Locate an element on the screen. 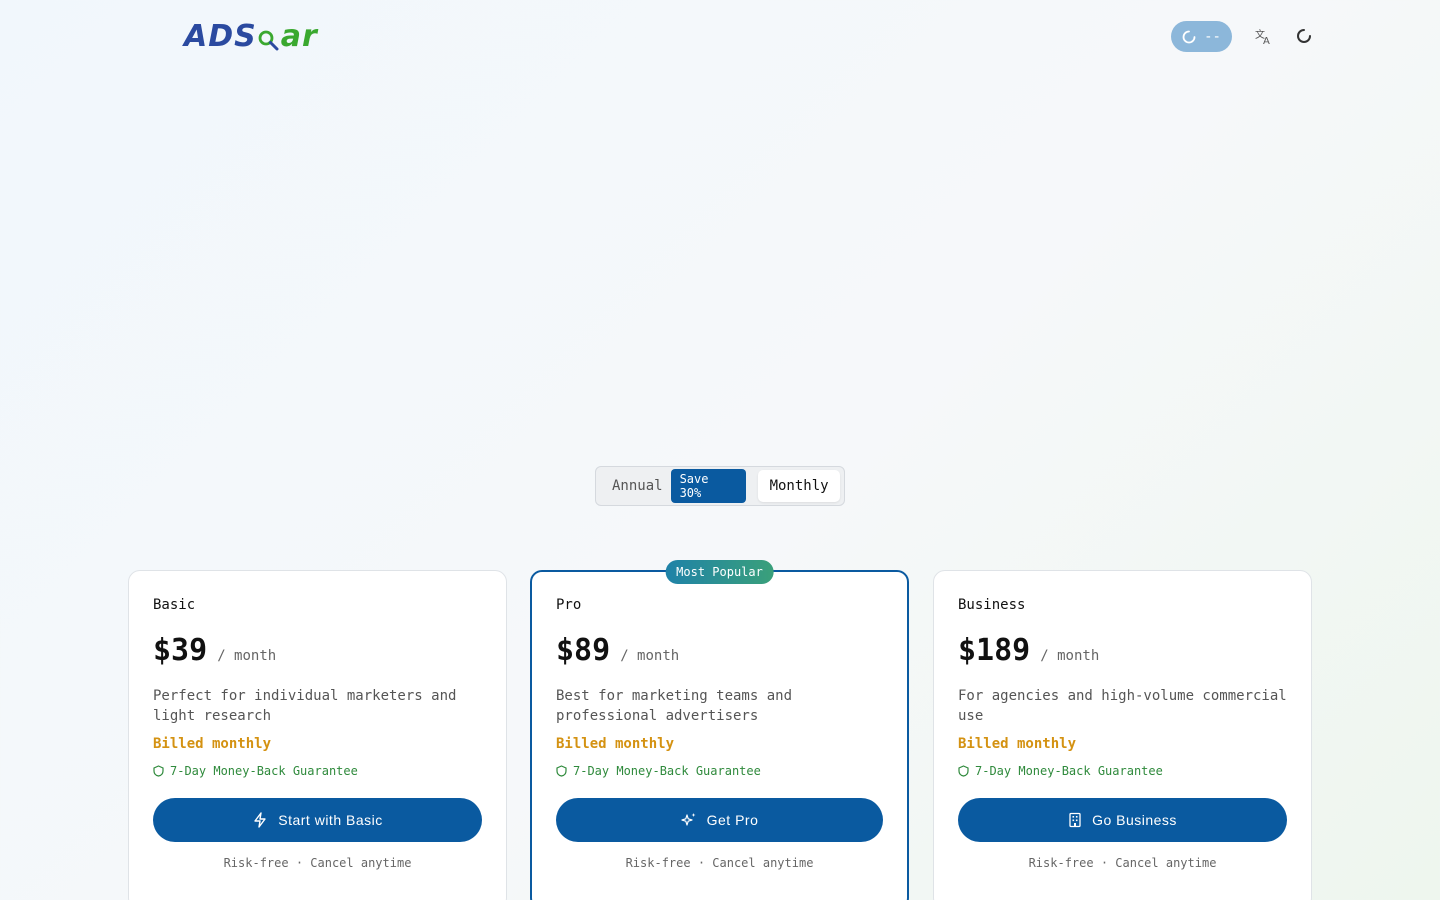  save-badge: Save 30% is located at coordinates (708, 486).